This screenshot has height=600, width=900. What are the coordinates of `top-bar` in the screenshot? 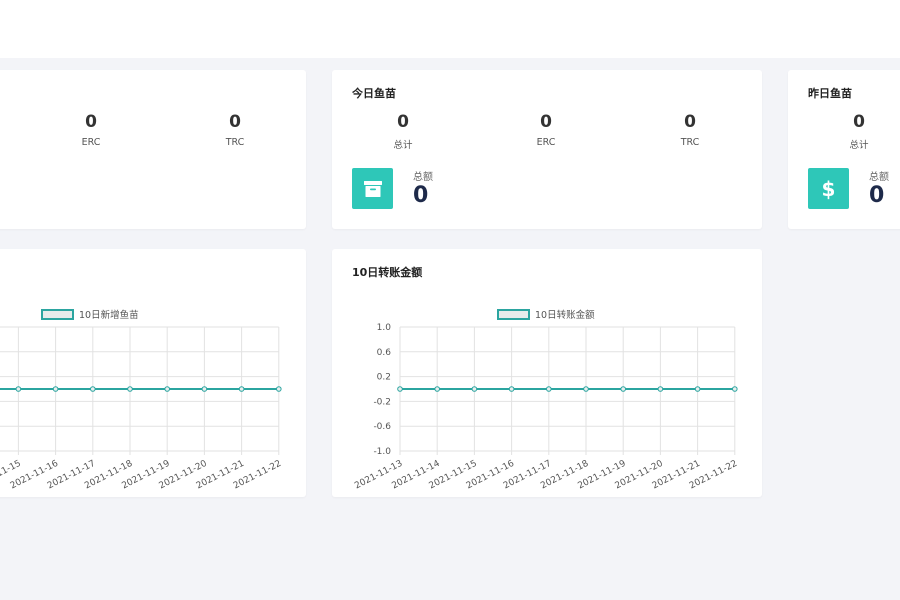 It's located at (450, 29).